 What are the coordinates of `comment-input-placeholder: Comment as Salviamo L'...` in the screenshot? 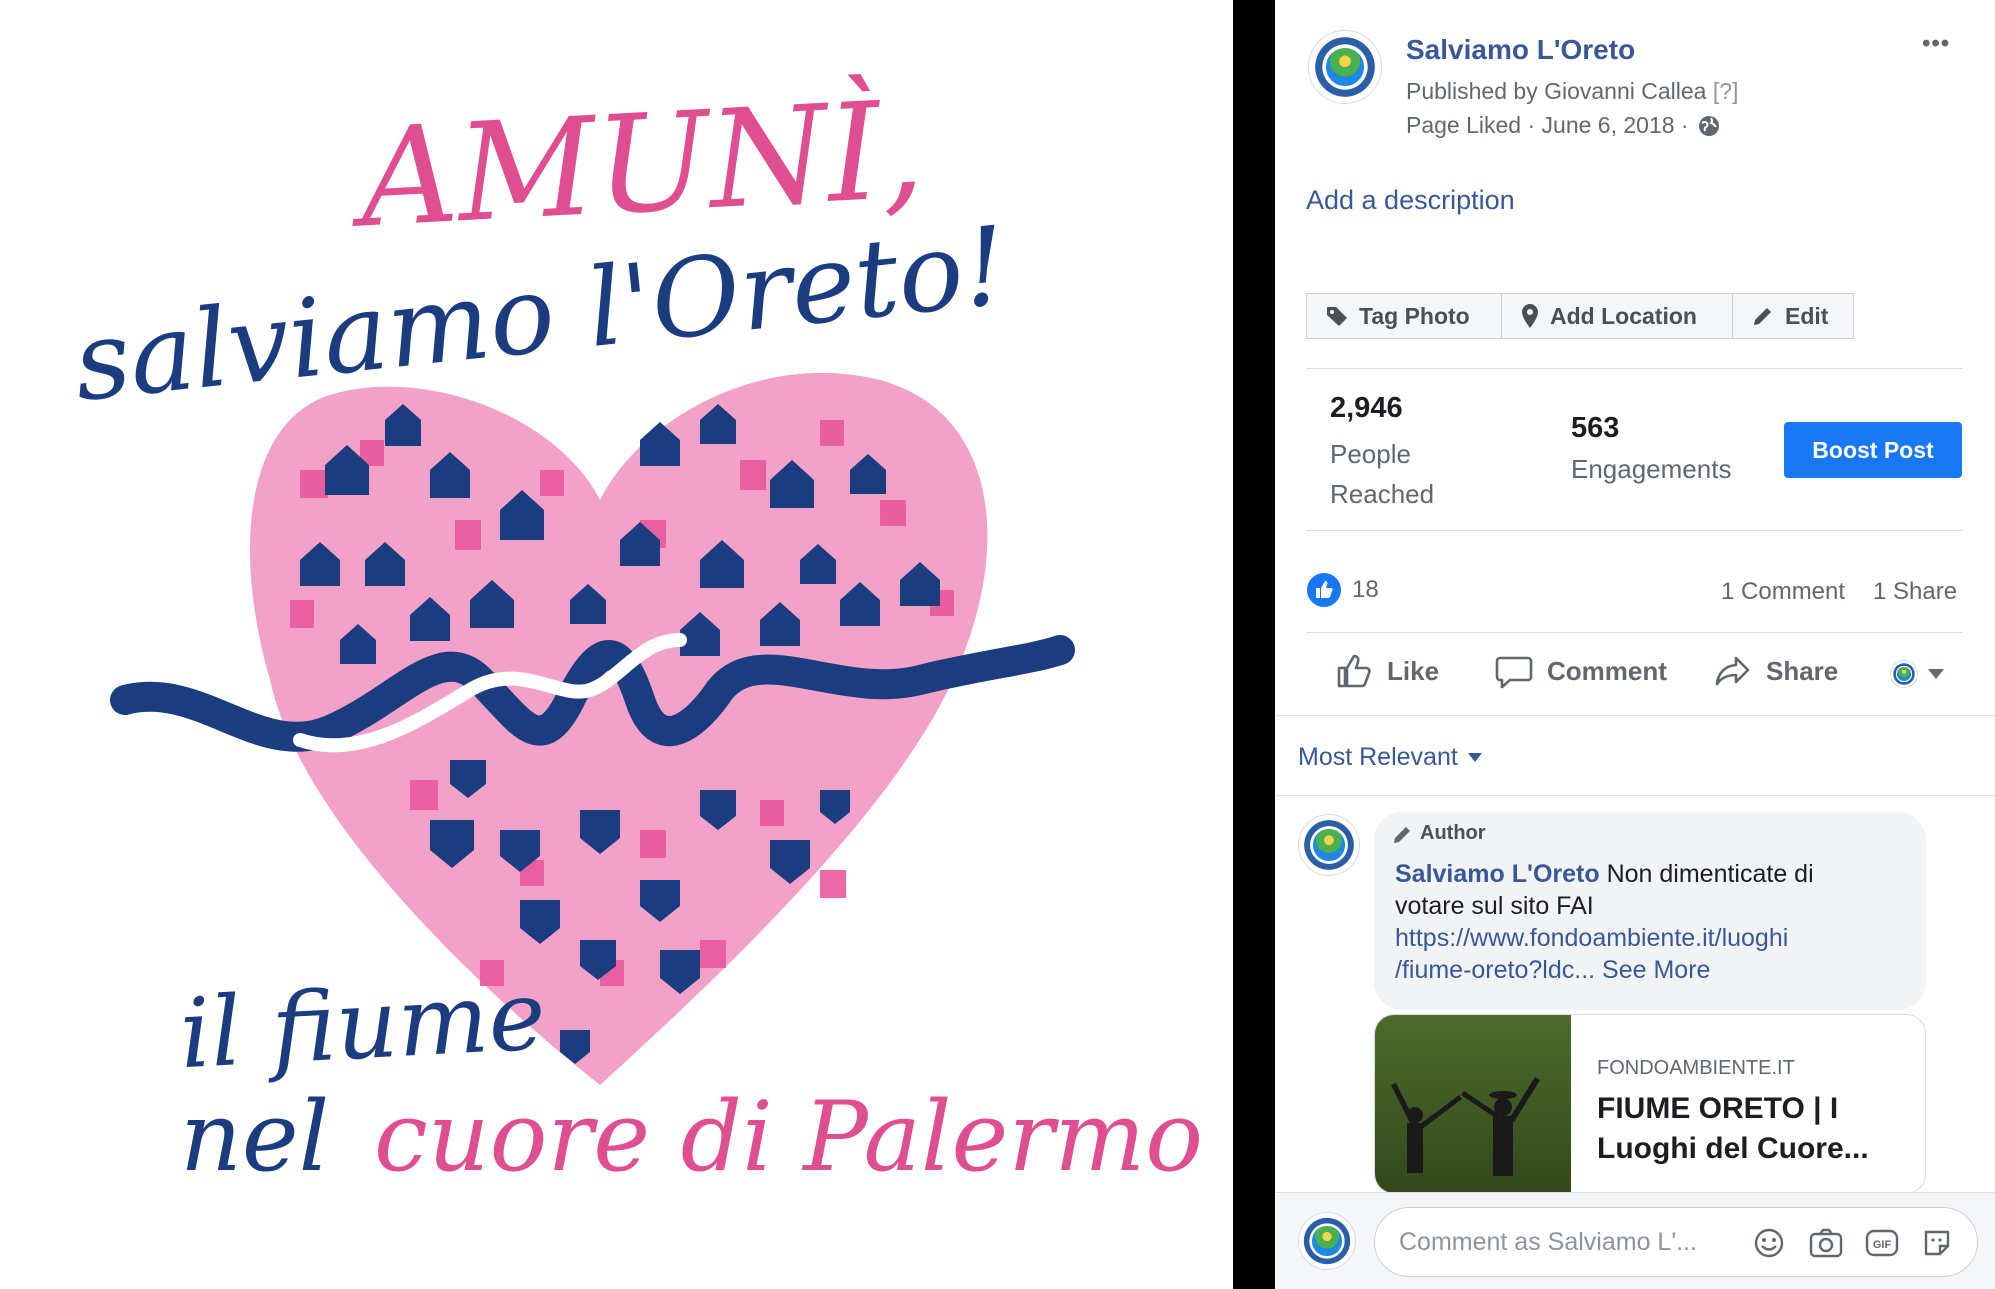 It's located at (1548, 1242).